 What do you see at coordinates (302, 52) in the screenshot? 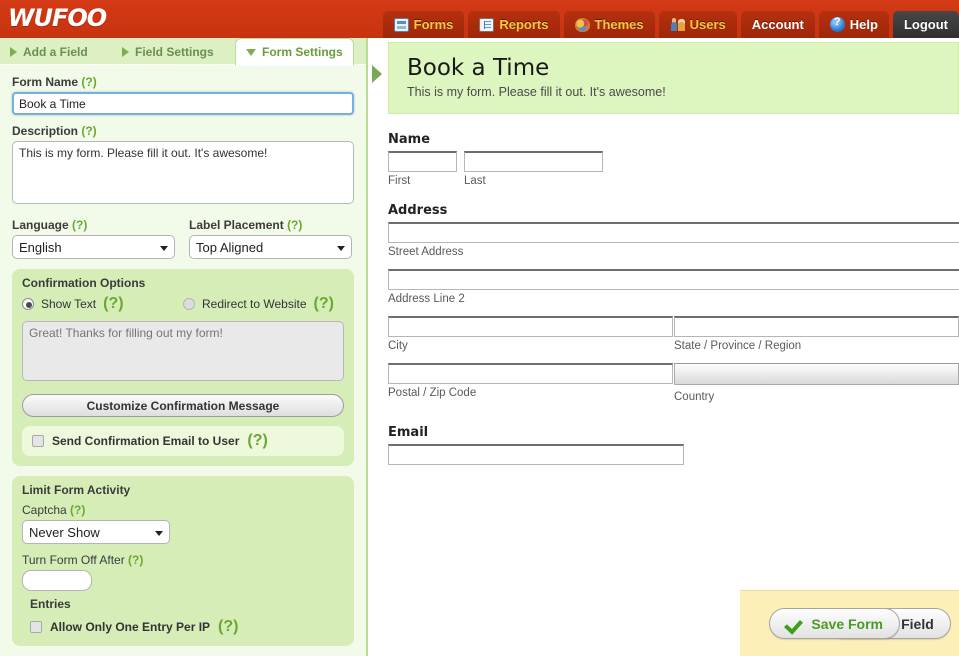
I see `tab-form-settings-label: Form Settings` at bounding box center [302, 52].